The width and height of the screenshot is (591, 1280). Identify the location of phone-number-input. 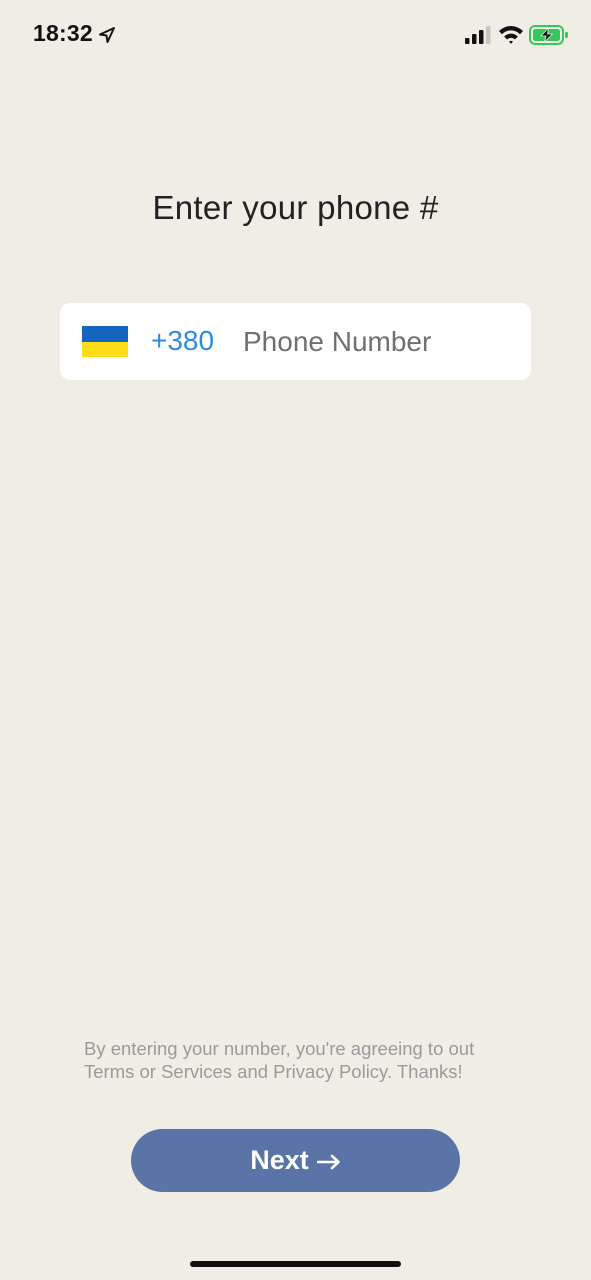
(378, 342).